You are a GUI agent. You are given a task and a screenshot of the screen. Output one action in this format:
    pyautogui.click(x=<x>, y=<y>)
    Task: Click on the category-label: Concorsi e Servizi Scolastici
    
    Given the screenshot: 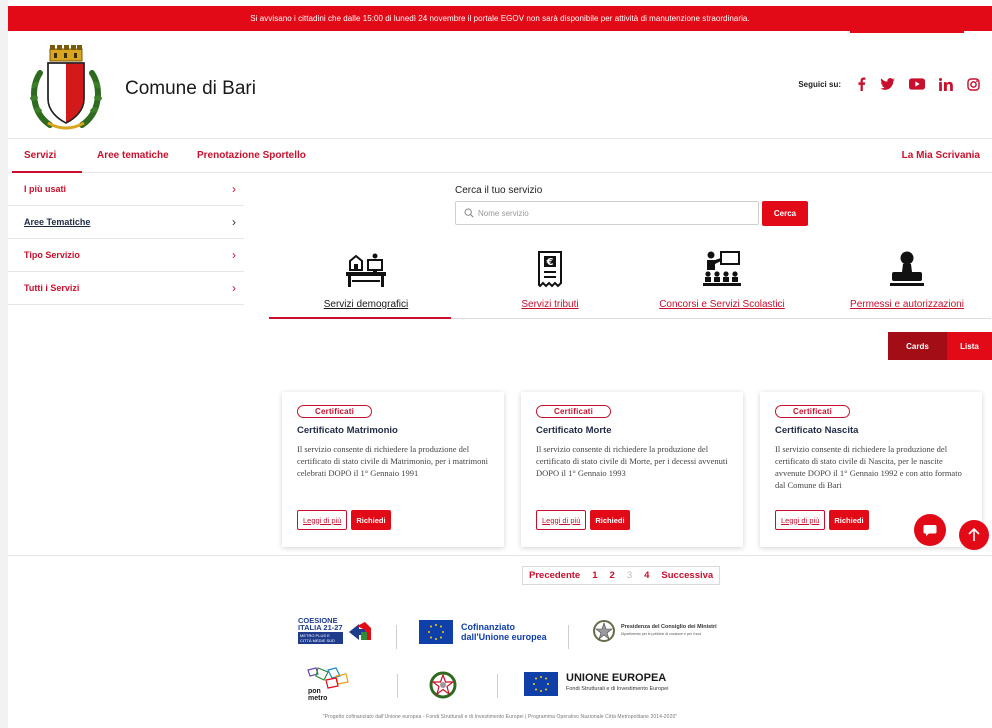 What is the action you would take?
    pyautogui.click(x=722, y=304)
    